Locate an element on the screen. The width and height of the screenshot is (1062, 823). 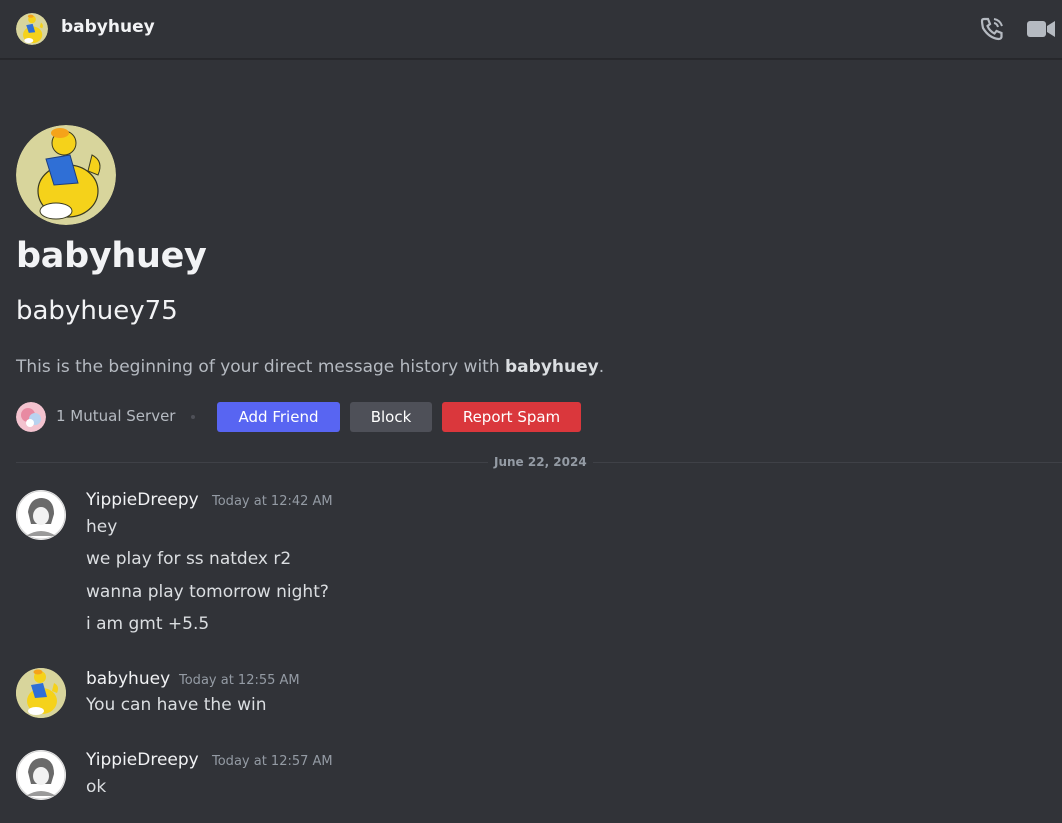
message-text: wanna play tomorrow night? is located at coordinates (207, 592).